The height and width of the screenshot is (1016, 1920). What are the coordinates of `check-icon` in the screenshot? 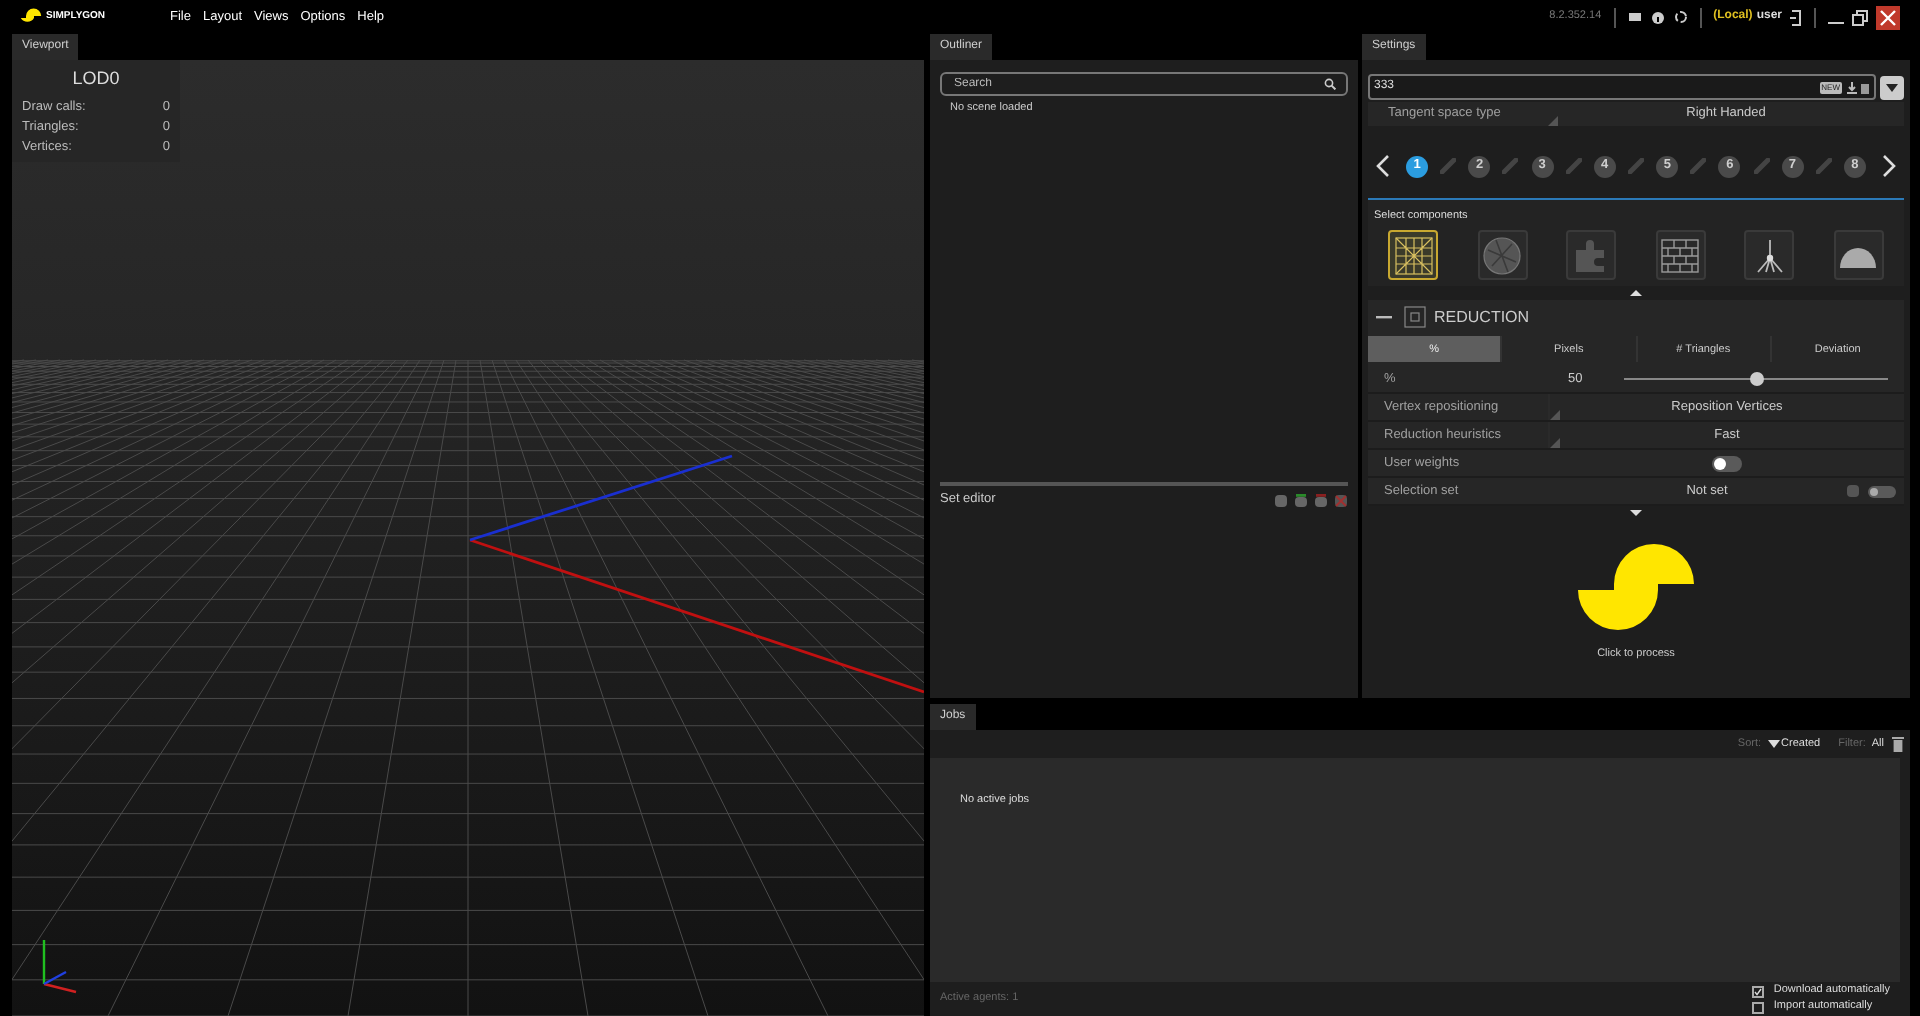 It's located at (1757, 991).